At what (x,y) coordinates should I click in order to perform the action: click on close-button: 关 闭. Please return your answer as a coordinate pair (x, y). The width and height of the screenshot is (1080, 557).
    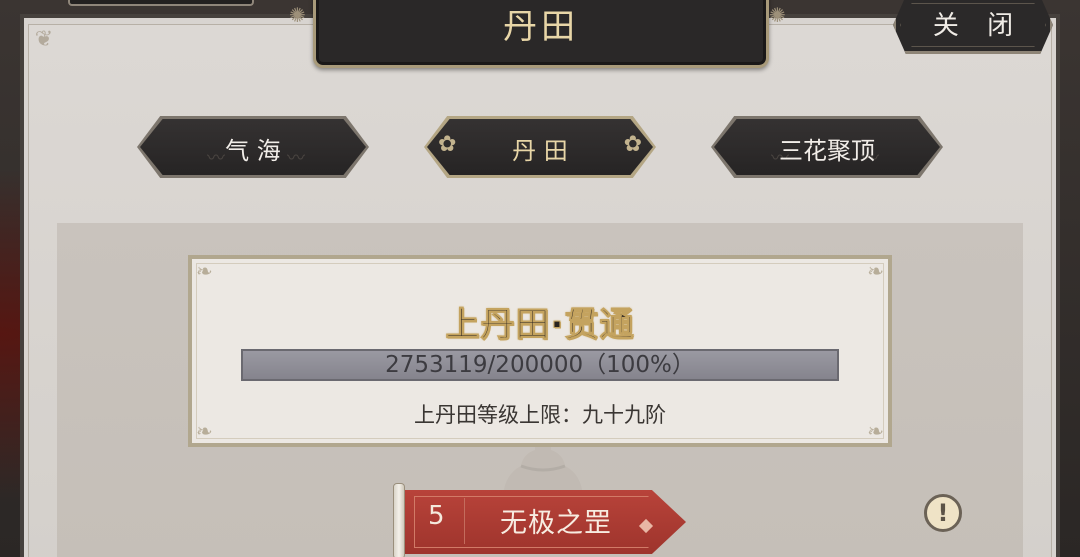
    Looking at the image, I should click on (973, 27).